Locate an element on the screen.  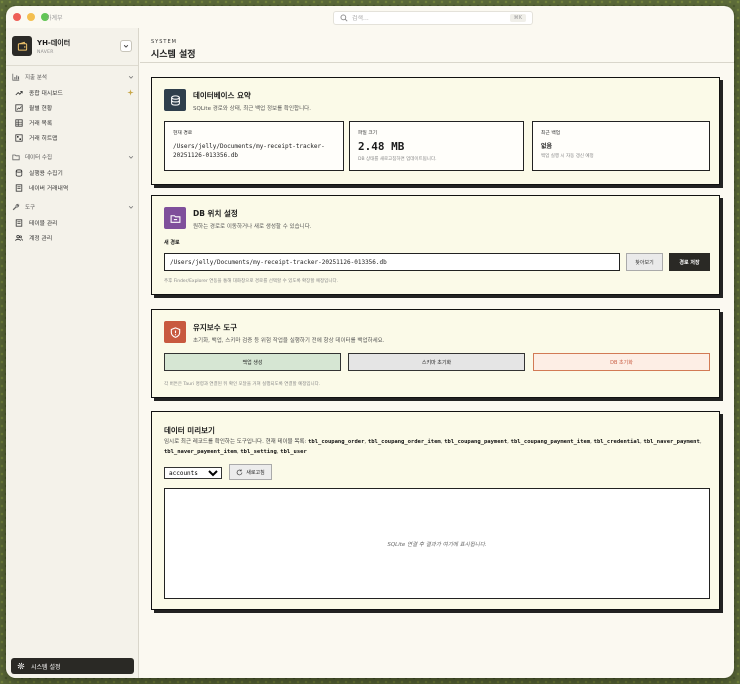
card-title: DB 위치 설정 is located at coordinates (215, 213).